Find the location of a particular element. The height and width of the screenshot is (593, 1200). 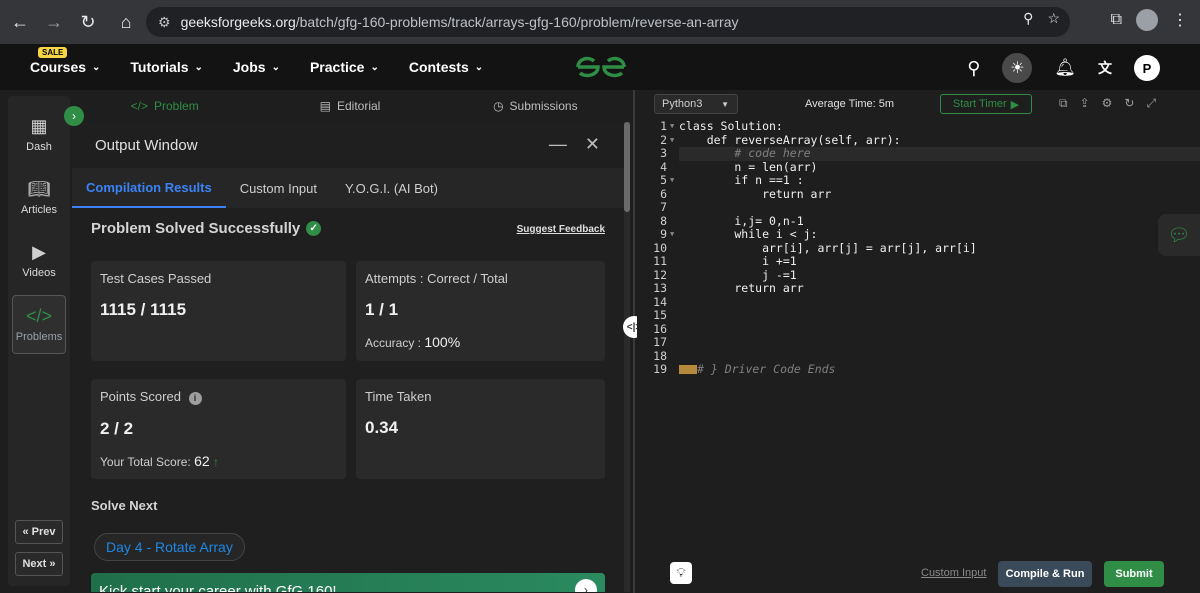

chevron-down-icon: ⌄ is located at coordinates (275, 67).